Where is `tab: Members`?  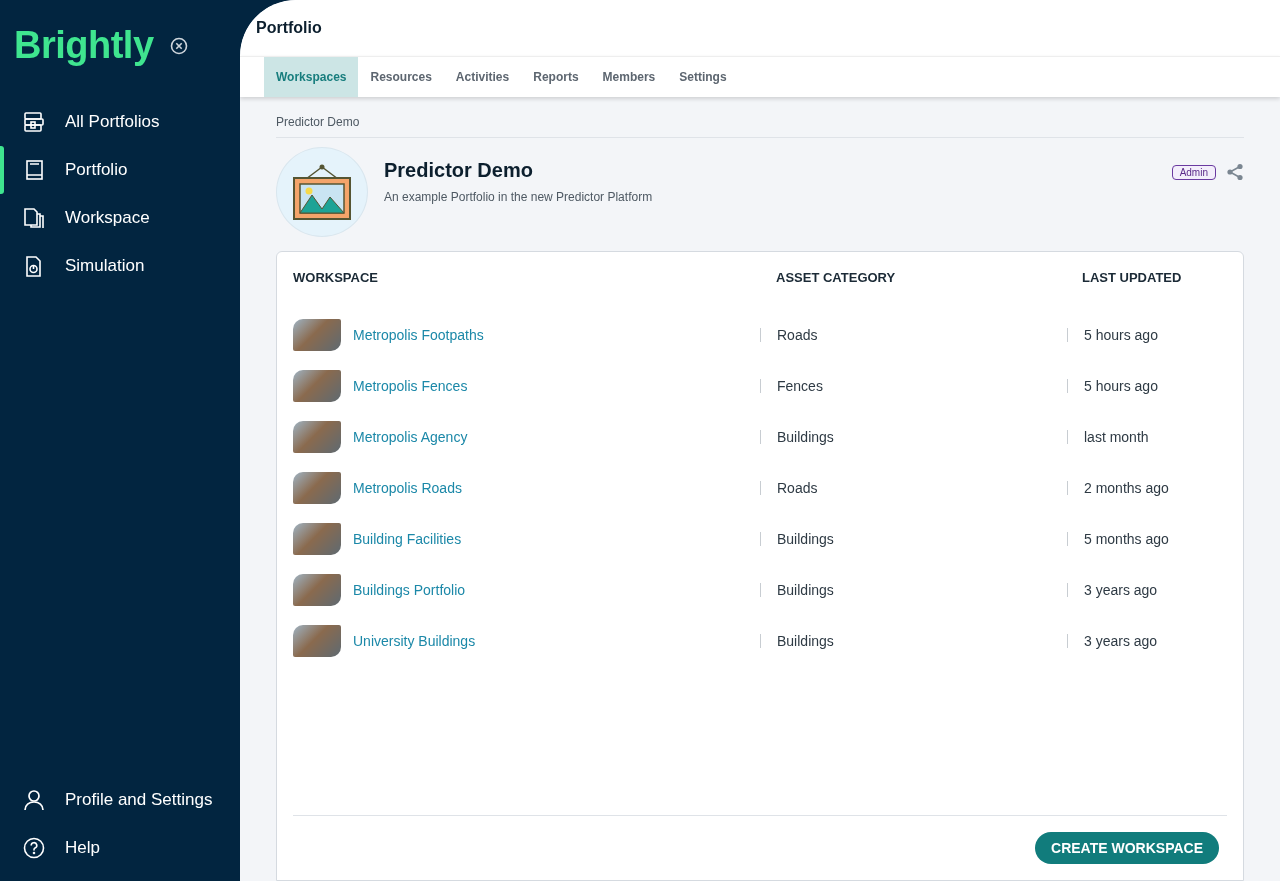
tab: Members is located at coordinates (629, 77).